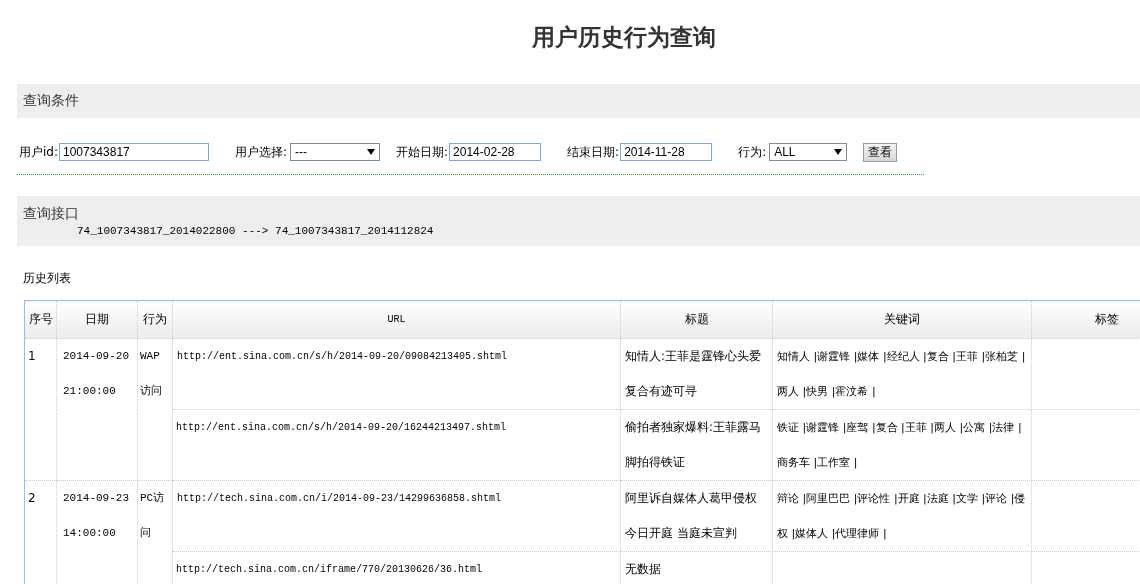  Describe the element at coordinates (396, 516) in the screenshot. I see `table-cell: http://tech.sina.com.cn/i/2014-09-23/14299636858.shtml` at that location.